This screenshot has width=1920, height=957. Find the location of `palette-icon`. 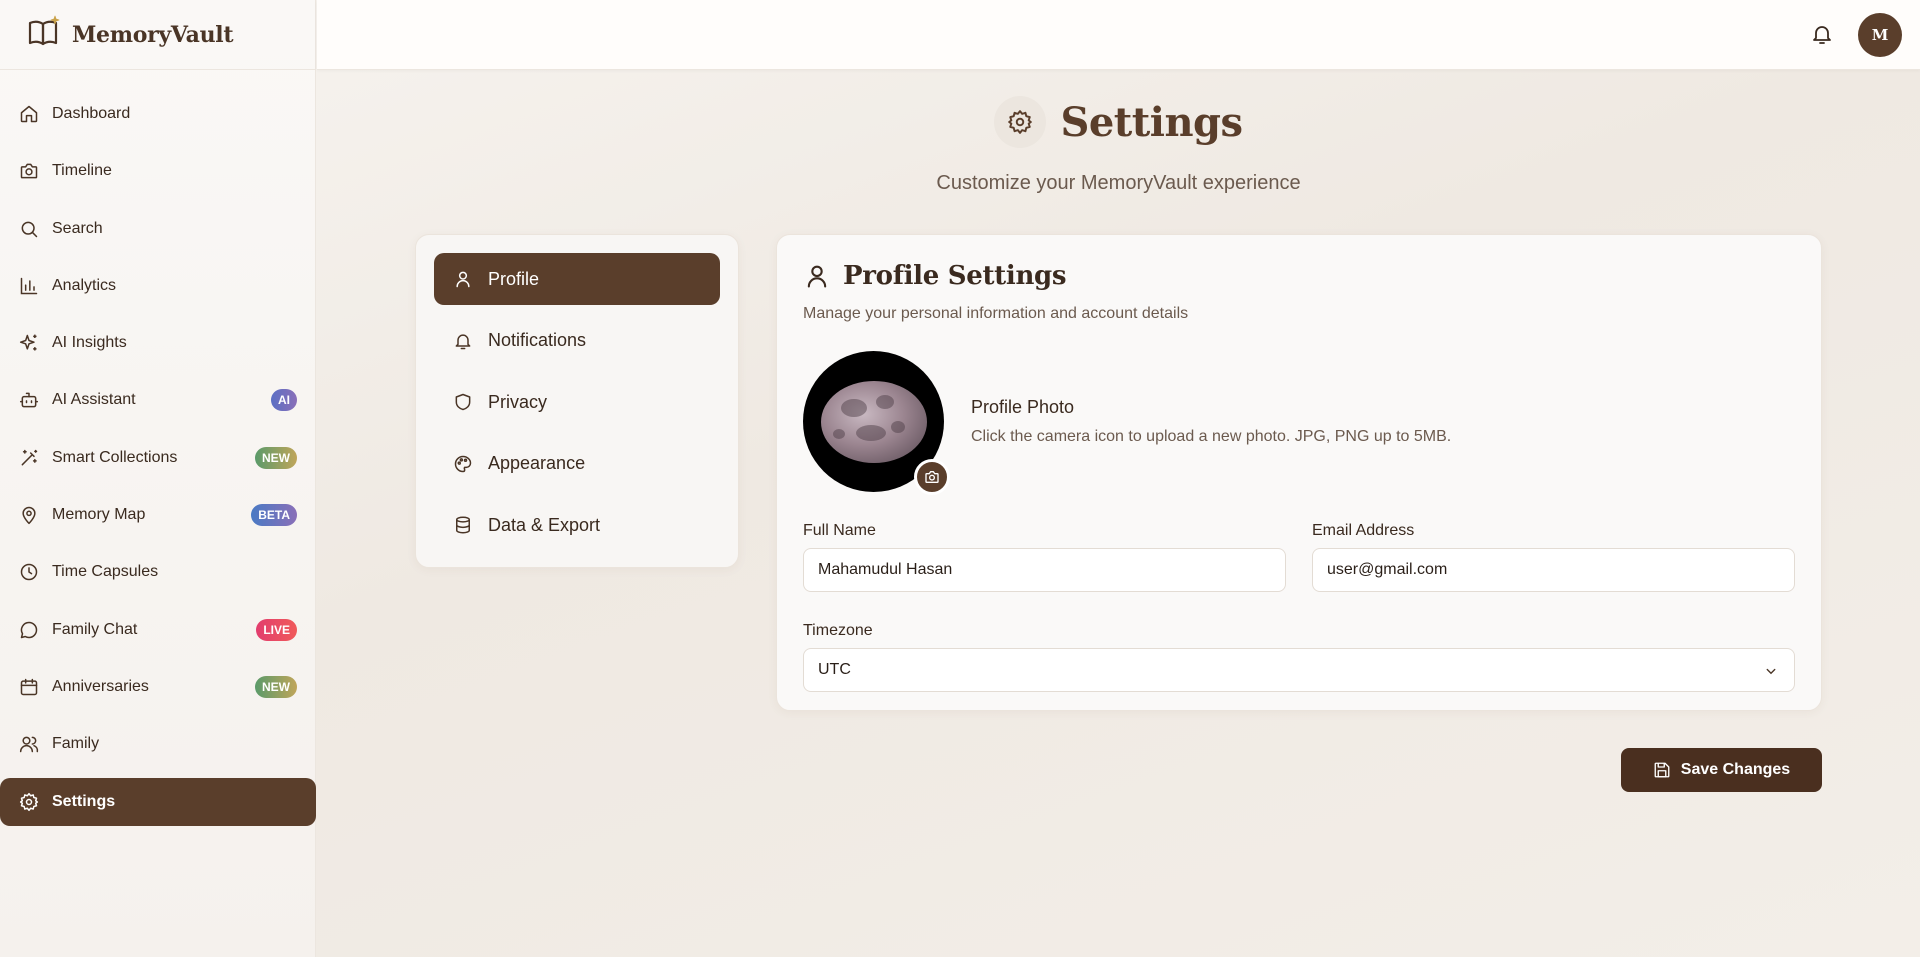

palette-icon is located at coordinates (463, 464).